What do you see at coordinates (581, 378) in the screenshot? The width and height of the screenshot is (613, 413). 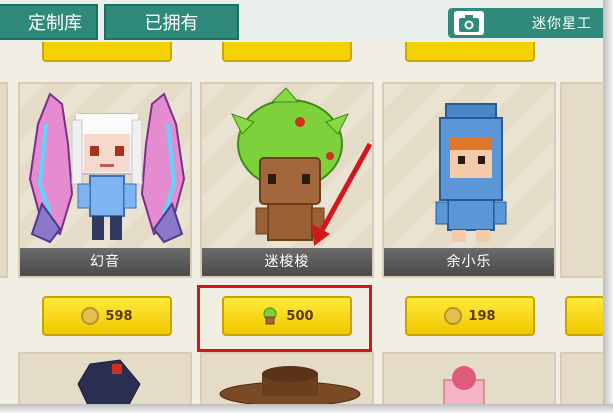 I see `partial-card-right-bottom` at bounding box center [581, 378].